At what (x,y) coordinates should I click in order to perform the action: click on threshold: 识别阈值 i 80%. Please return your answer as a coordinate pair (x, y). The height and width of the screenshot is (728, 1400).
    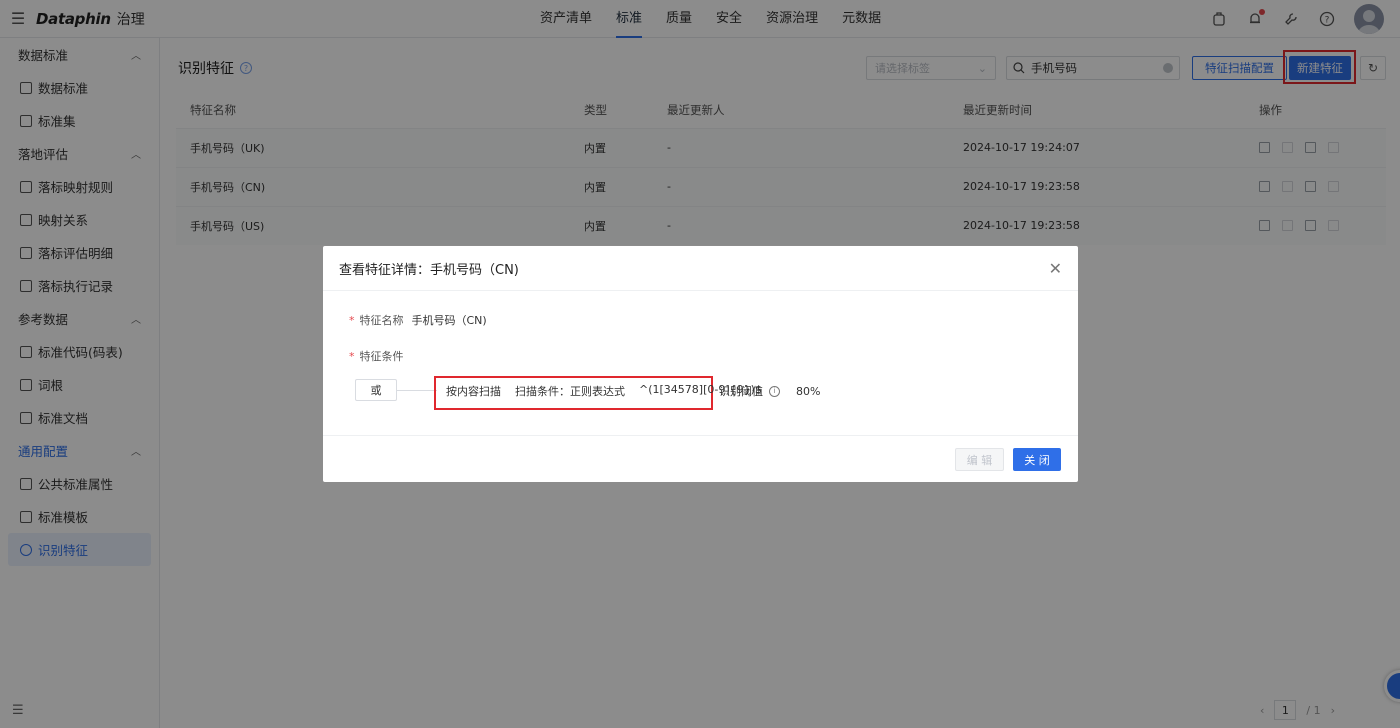
    Looking at the image, I should click on (769, 391).